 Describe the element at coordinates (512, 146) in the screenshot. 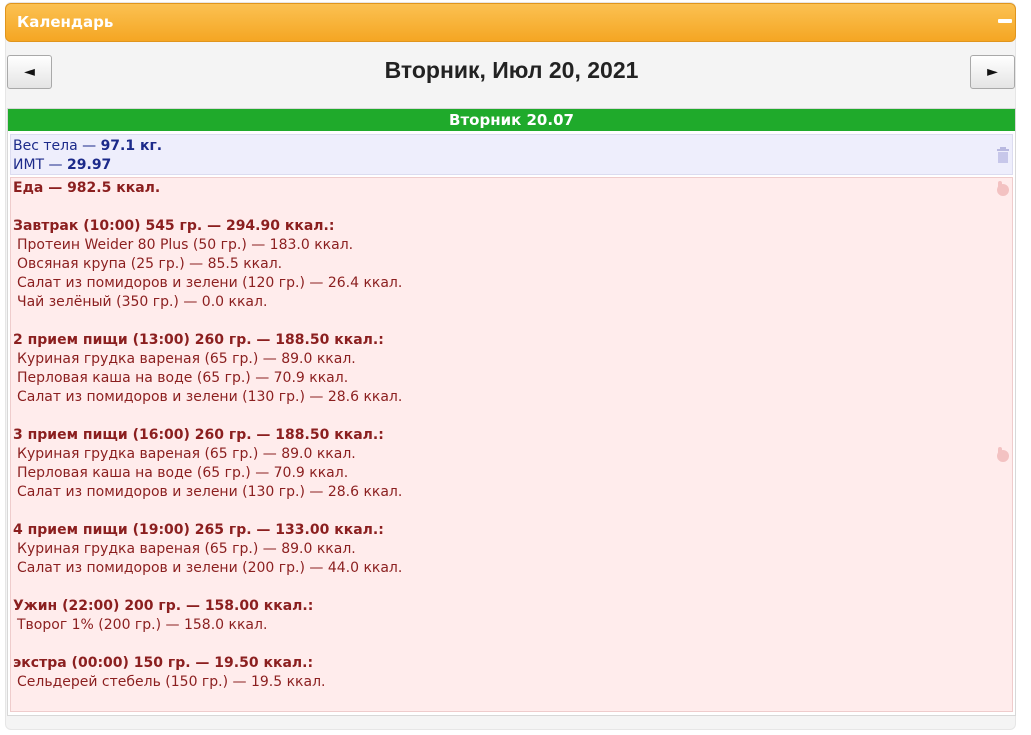

I see `weight-line: Вес тела — 97.1 кг.` at that location.